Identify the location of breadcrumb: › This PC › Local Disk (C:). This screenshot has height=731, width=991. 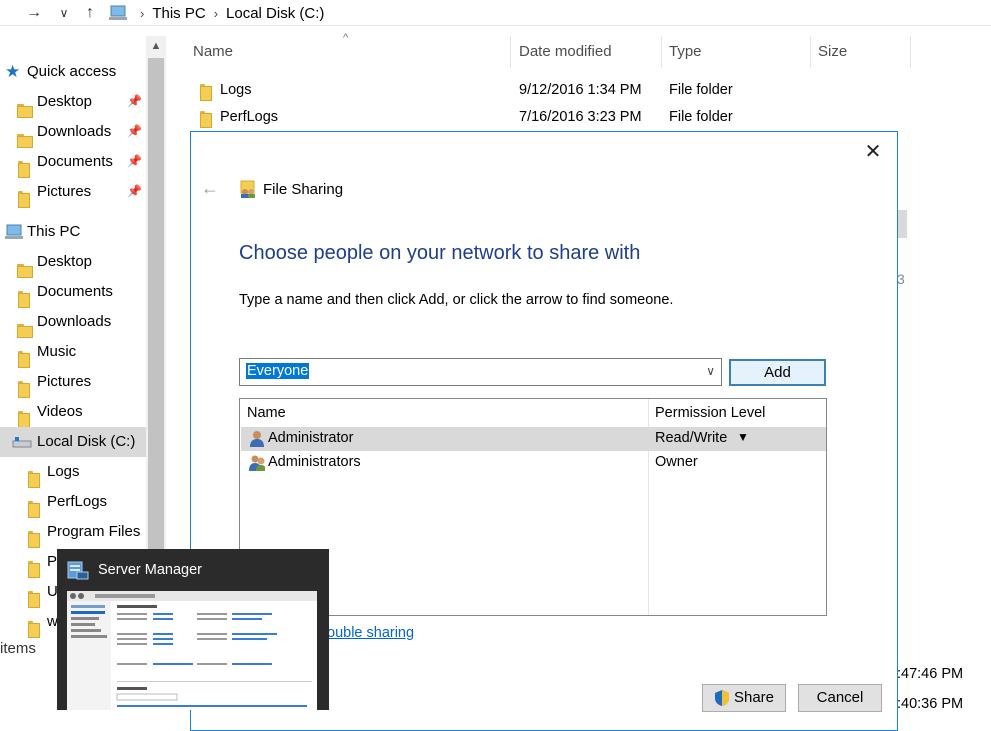
(228, 13).